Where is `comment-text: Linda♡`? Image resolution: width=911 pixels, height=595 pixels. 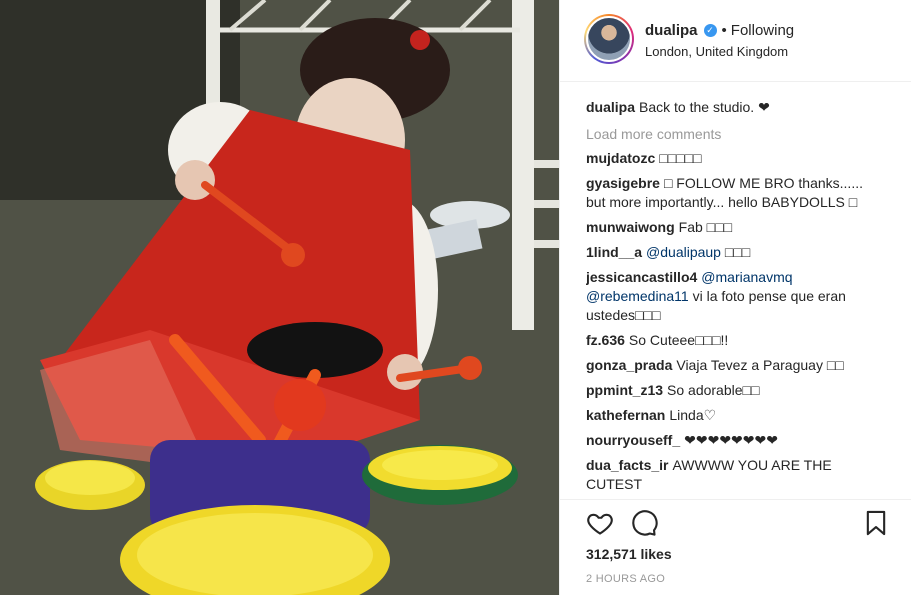 comment-text: Linda♡ is located at coordinates (693, 415).